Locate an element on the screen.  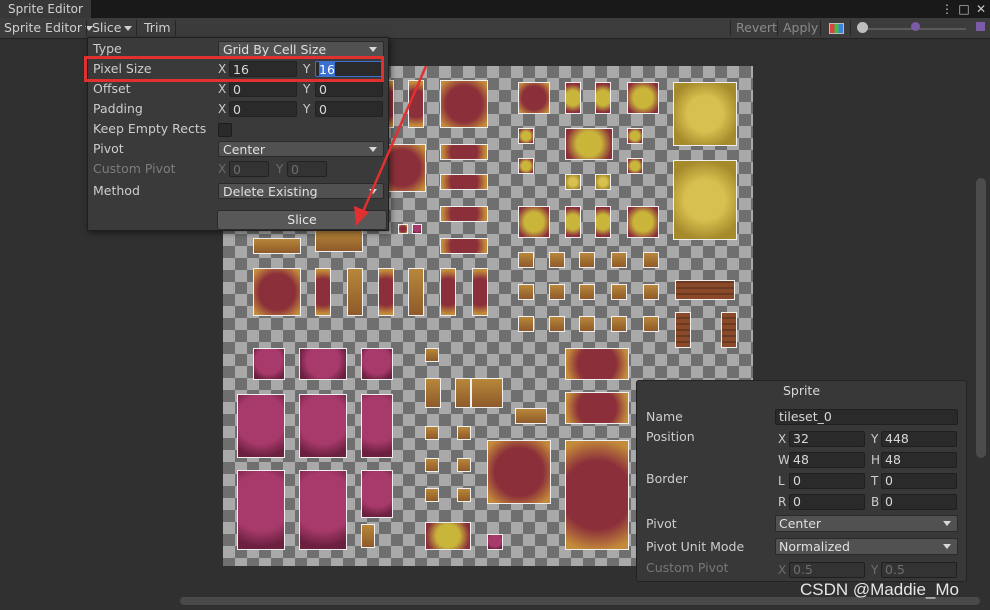
custom-pivot-x-axis: X is located at coordinates (782, 570).